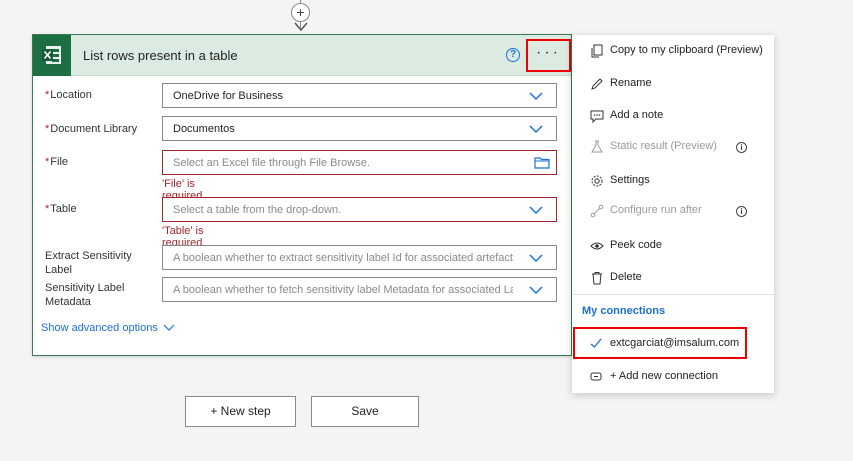 The image size is (853, 461). I want to click on file-label: *File, so click(57, 162).